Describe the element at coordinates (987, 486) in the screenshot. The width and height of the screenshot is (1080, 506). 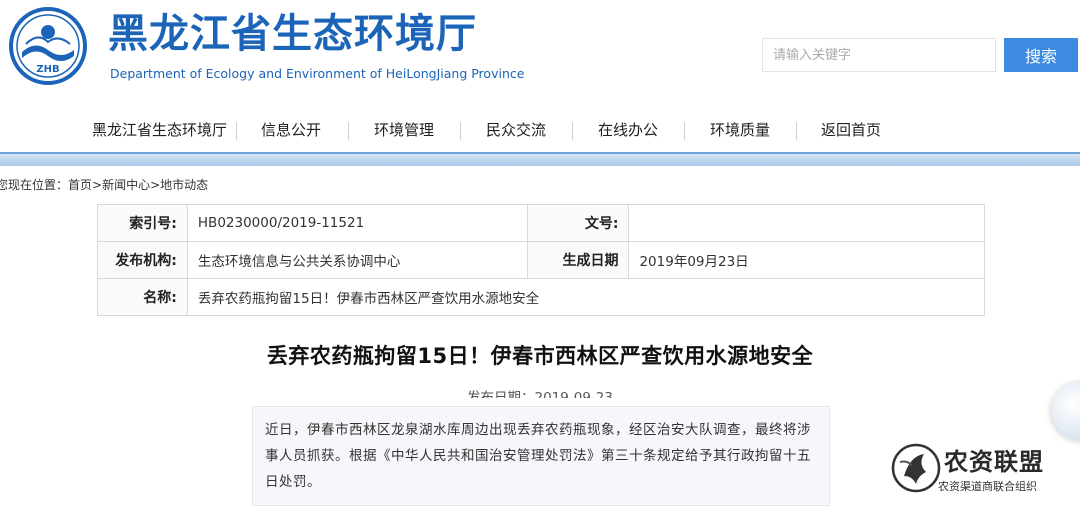
I see `watermark-subtitle: 农资渠道商联合组织` at that location.